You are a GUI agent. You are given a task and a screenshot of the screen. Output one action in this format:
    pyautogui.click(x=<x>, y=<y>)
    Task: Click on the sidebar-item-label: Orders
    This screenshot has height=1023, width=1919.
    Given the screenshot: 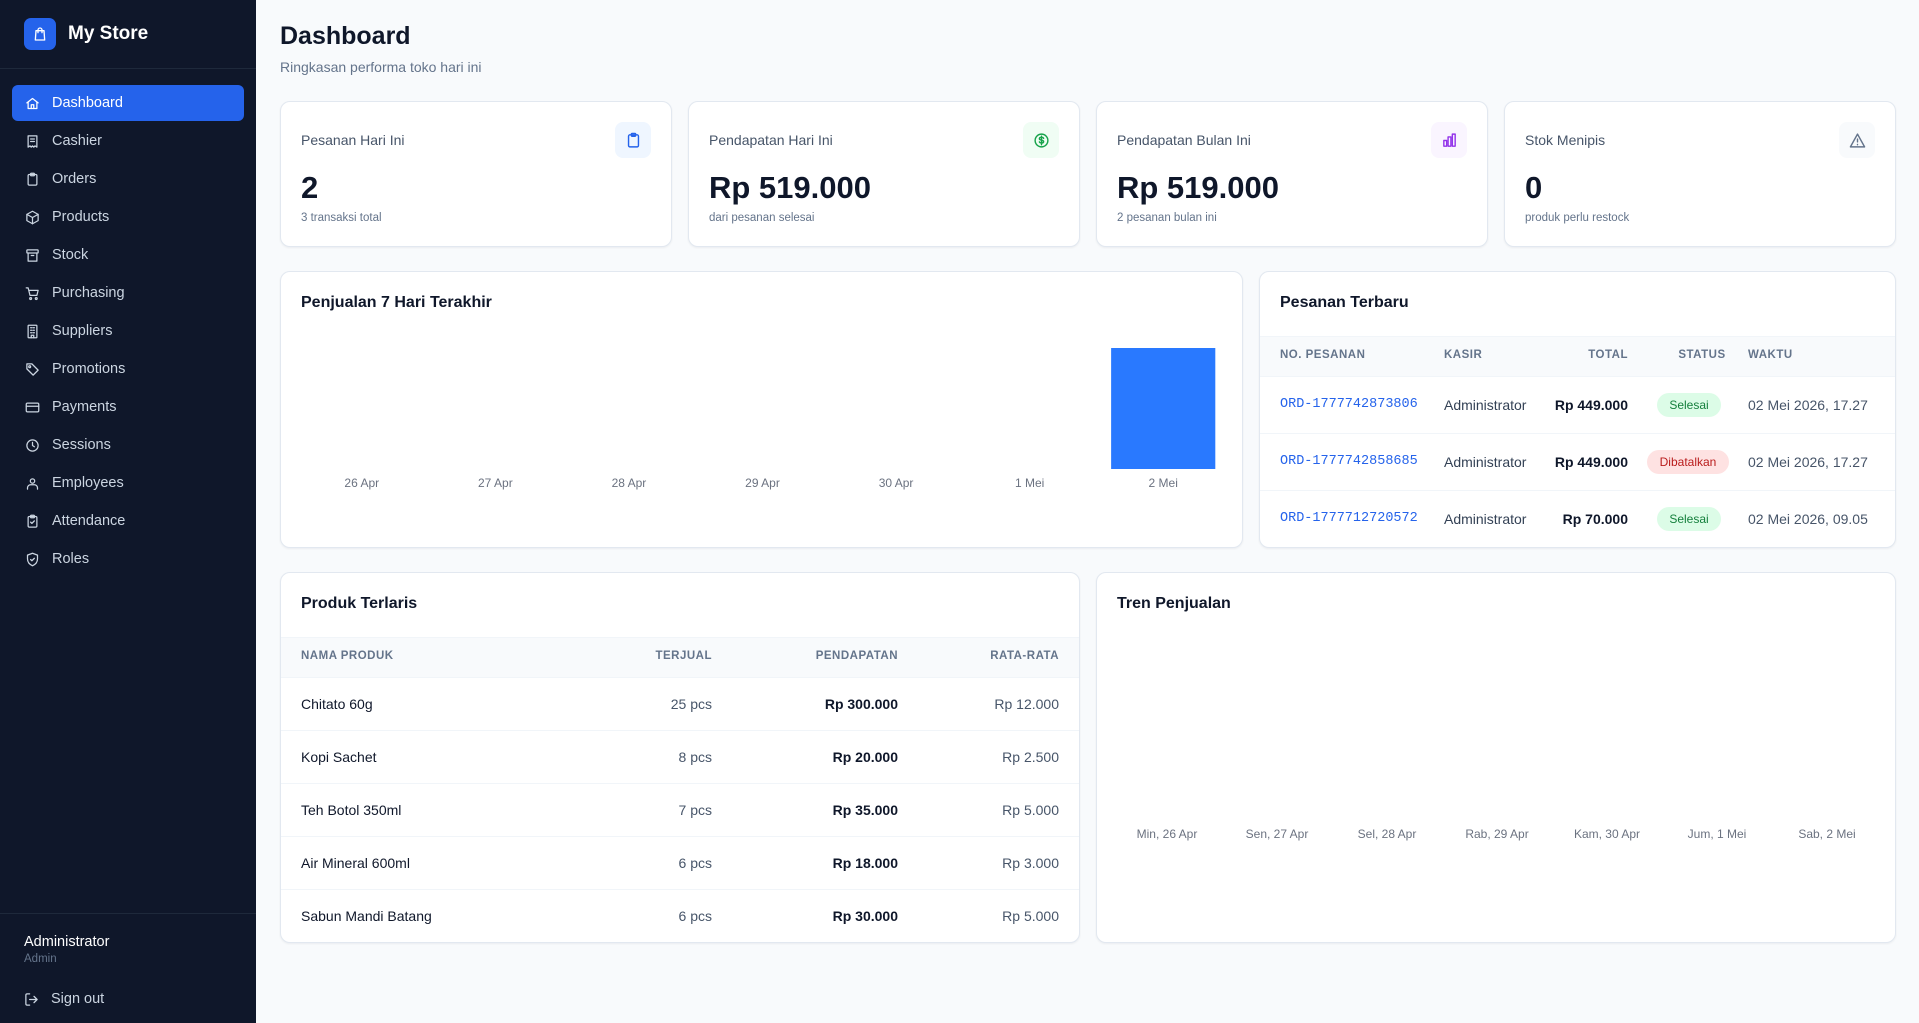 What is the action you would take?
    pyautogui.click(x=74, y=179)
    